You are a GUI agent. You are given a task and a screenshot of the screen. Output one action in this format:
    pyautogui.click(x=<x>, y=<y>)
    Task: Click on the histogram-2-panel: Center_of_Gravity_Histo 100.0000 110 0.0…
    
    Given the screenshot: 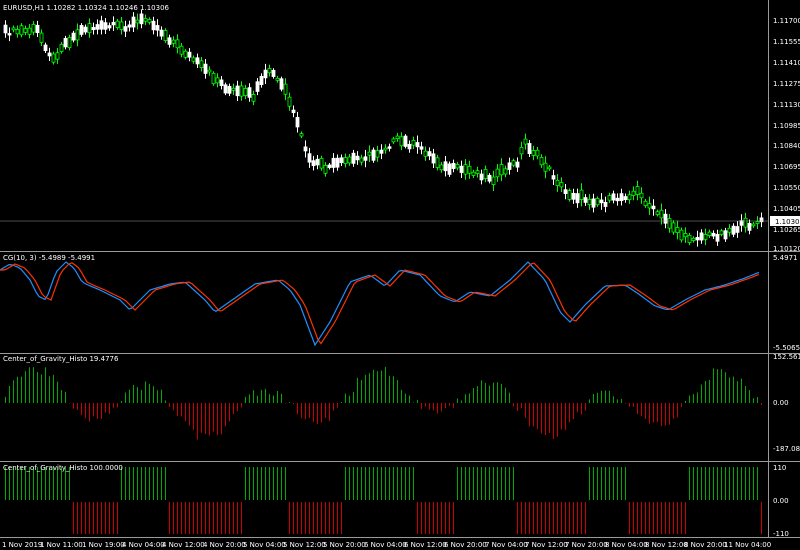 What is the action you would take?
    pyautogui.click(x=396, y=501)
    